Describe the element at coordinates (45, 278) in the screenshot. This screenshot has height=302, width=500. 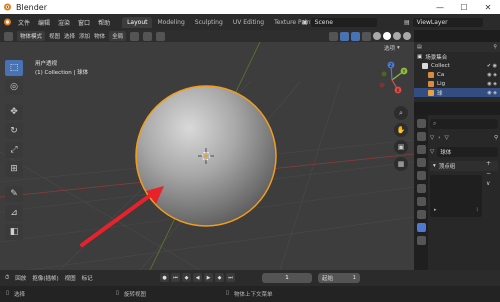
I see `menu-keying: 抠像(插帧)` at that location.